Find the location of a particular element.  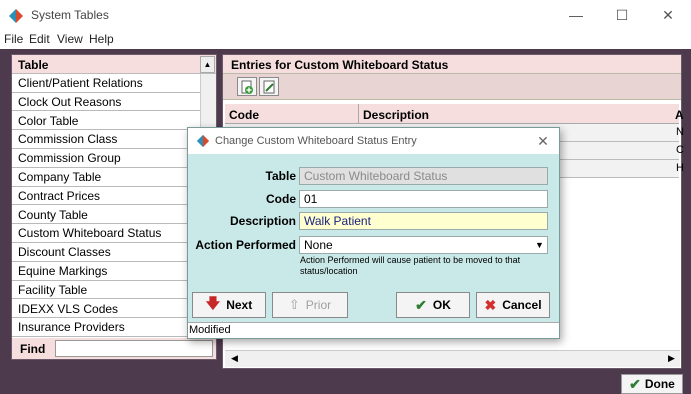

scroll-left-icon: ◀ is located at coordinates (234, 358).